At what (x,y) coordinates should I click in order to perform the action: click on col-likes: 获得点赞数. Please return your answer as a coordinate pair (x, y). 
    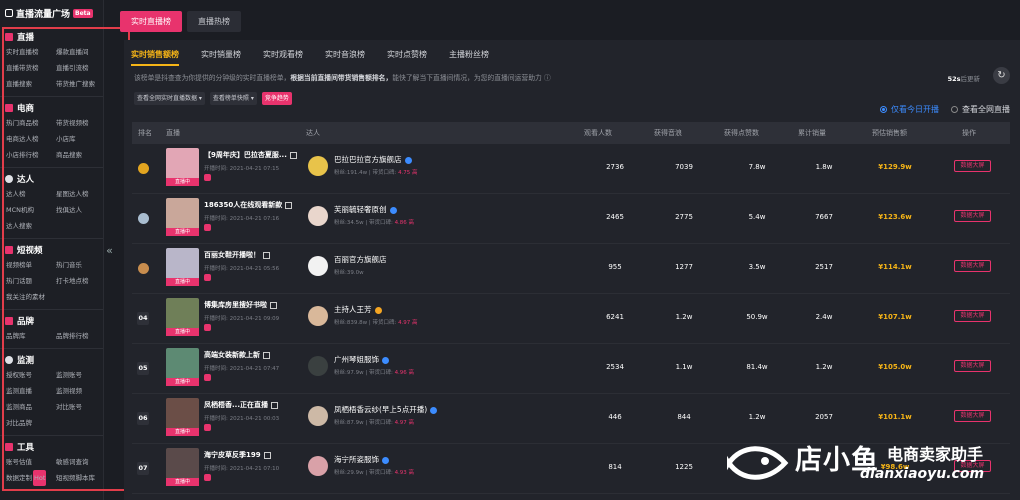
    Looking at the image, I should click on (741, 133).